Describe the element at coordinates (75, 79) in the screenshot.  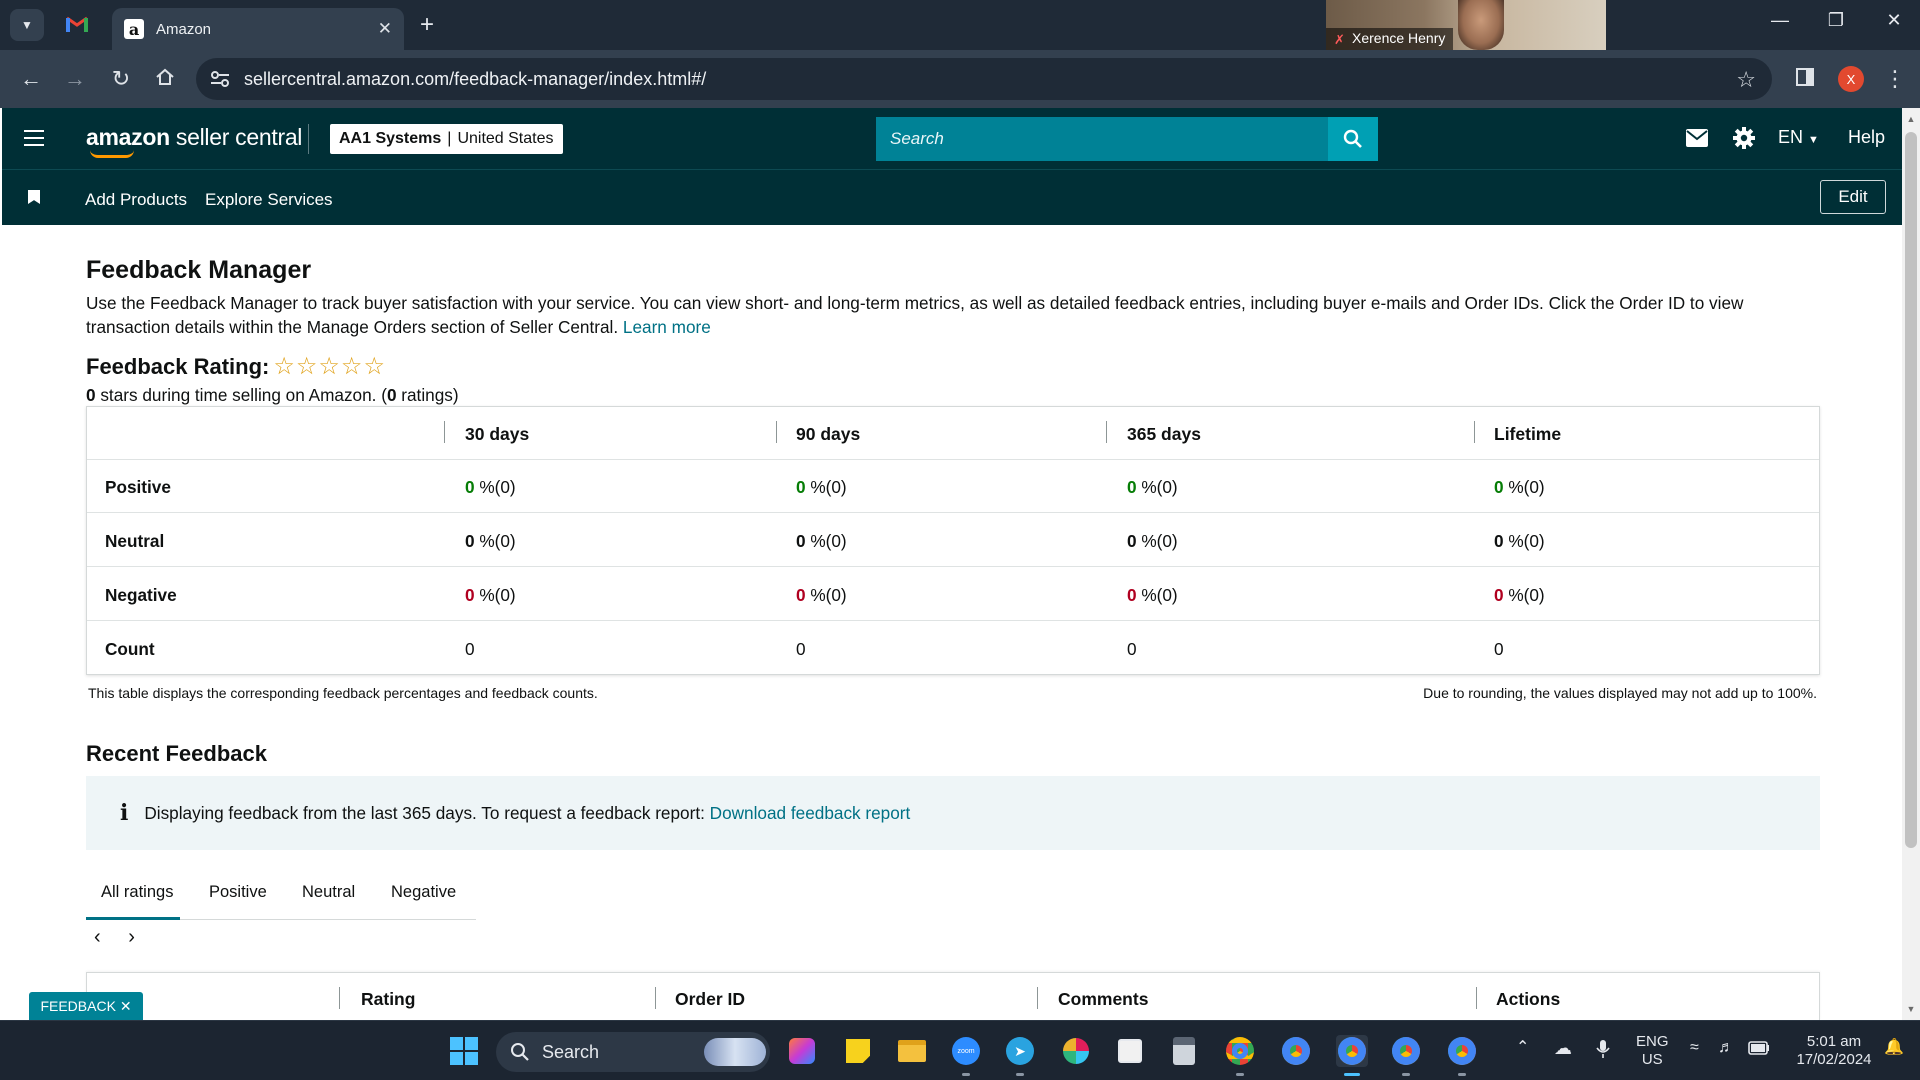
I see `forward-button: →` at that location.